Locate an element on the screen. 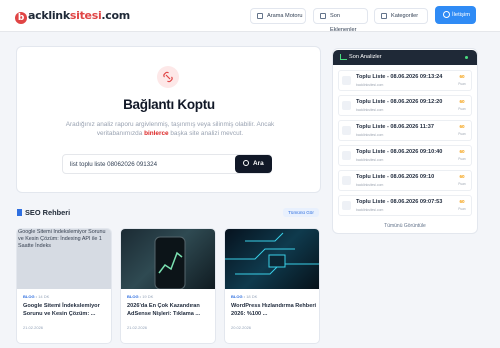 This screenshot has width=500, height=348. logo-suffix: .com is located at coordinates (115, 15).